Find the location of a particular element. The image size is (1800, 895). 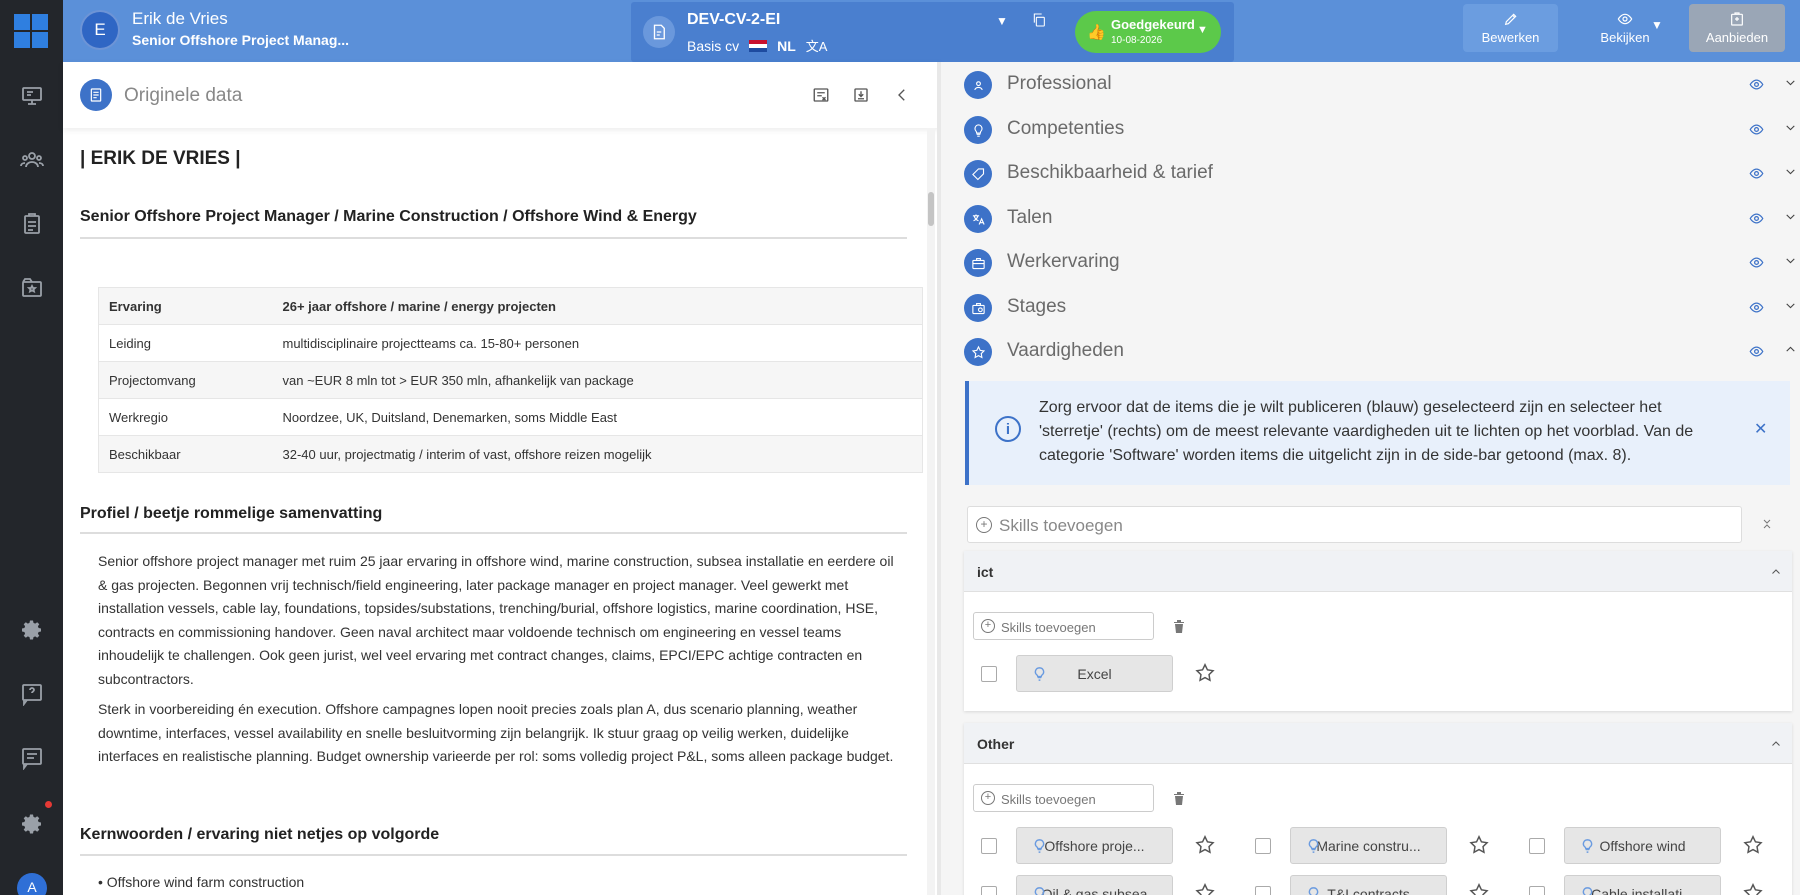

collapse-all-icon is located at coordinates (1768, 524).